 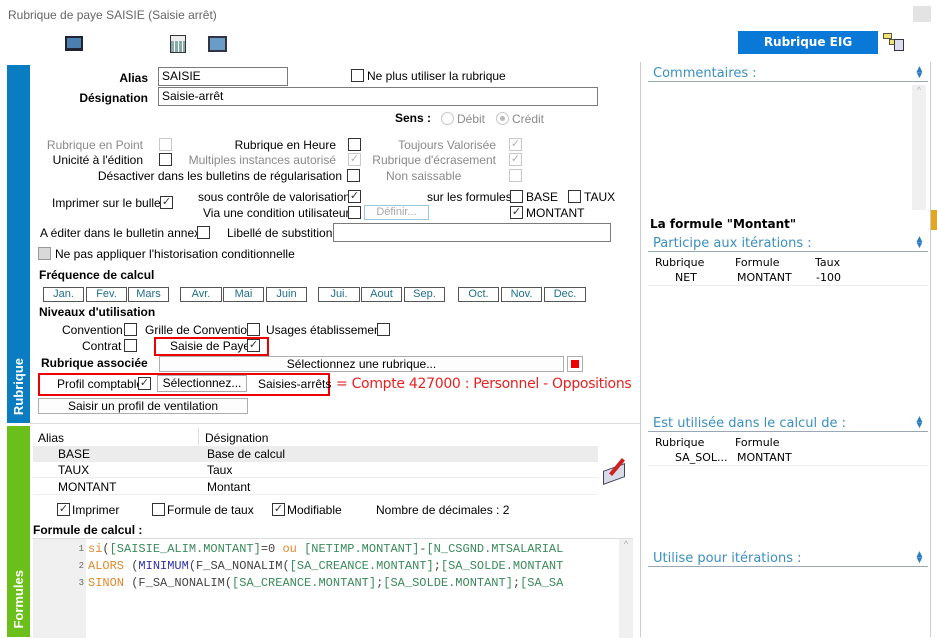 I want to click on window-menu-button, so click(x=922, y=14).